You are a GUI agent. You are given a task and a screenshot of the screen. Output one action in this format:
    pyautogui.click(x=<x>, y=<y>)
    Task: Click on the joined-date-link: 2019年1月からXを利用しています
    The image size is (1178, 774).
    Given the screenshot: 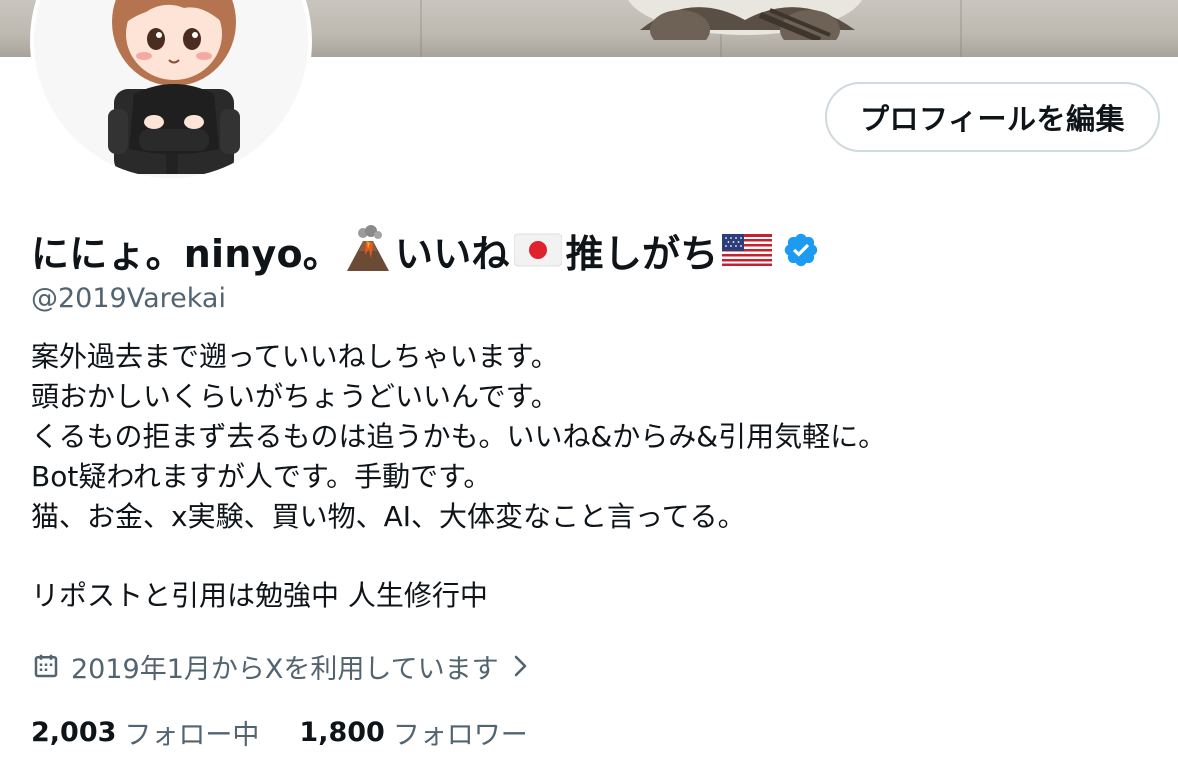 What is the action you would take?
    pyautogui.click(x=281, y=666)
    